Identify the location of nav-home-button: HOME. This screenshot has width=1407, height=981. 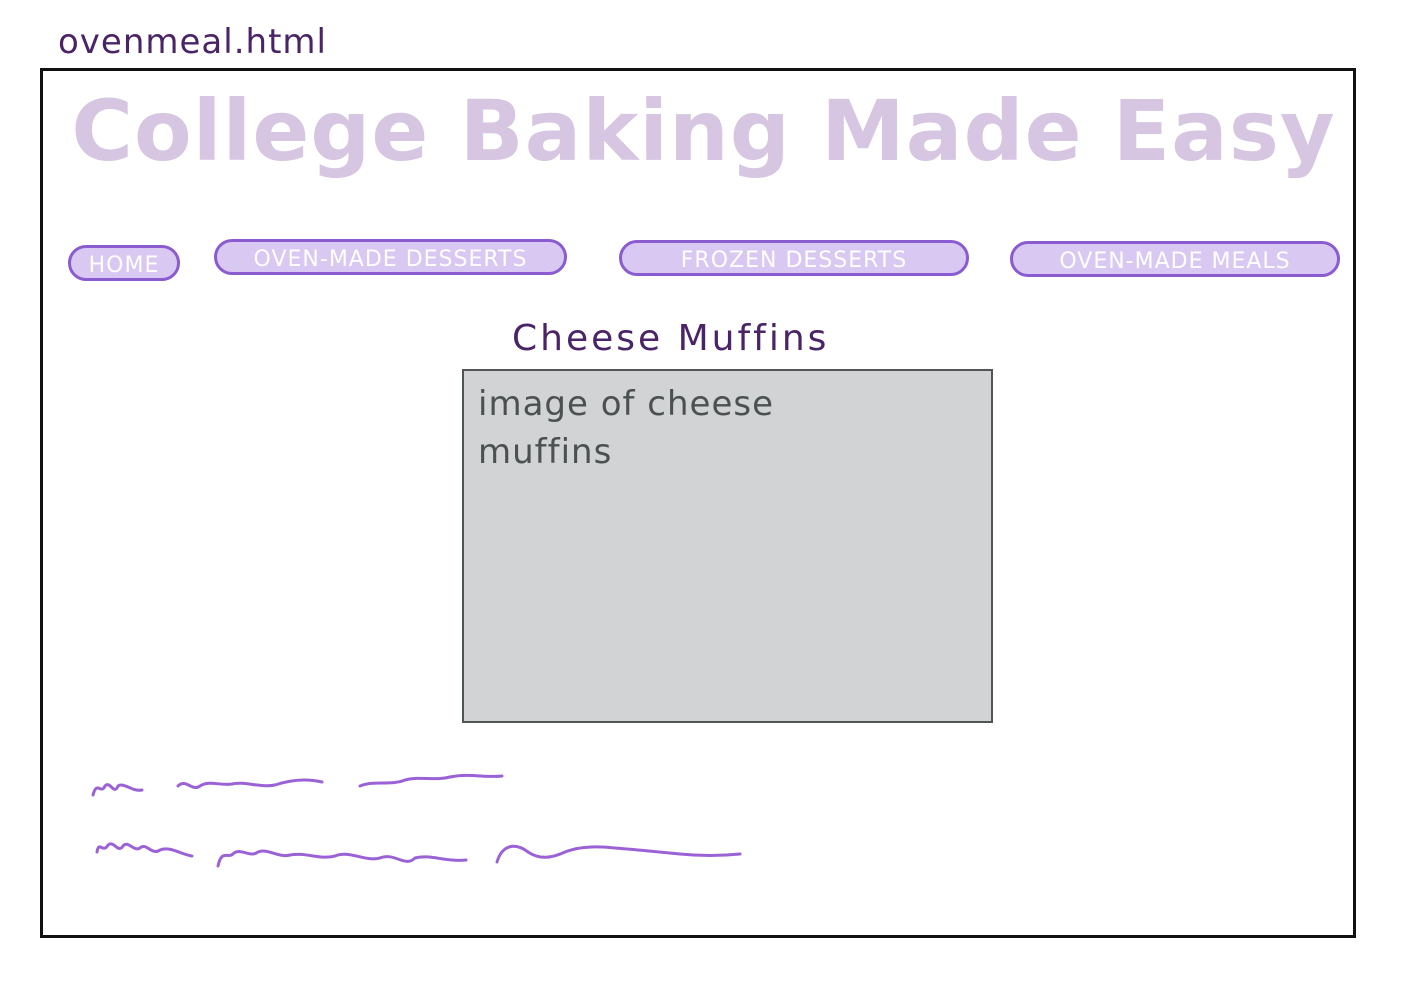
(124, 263).